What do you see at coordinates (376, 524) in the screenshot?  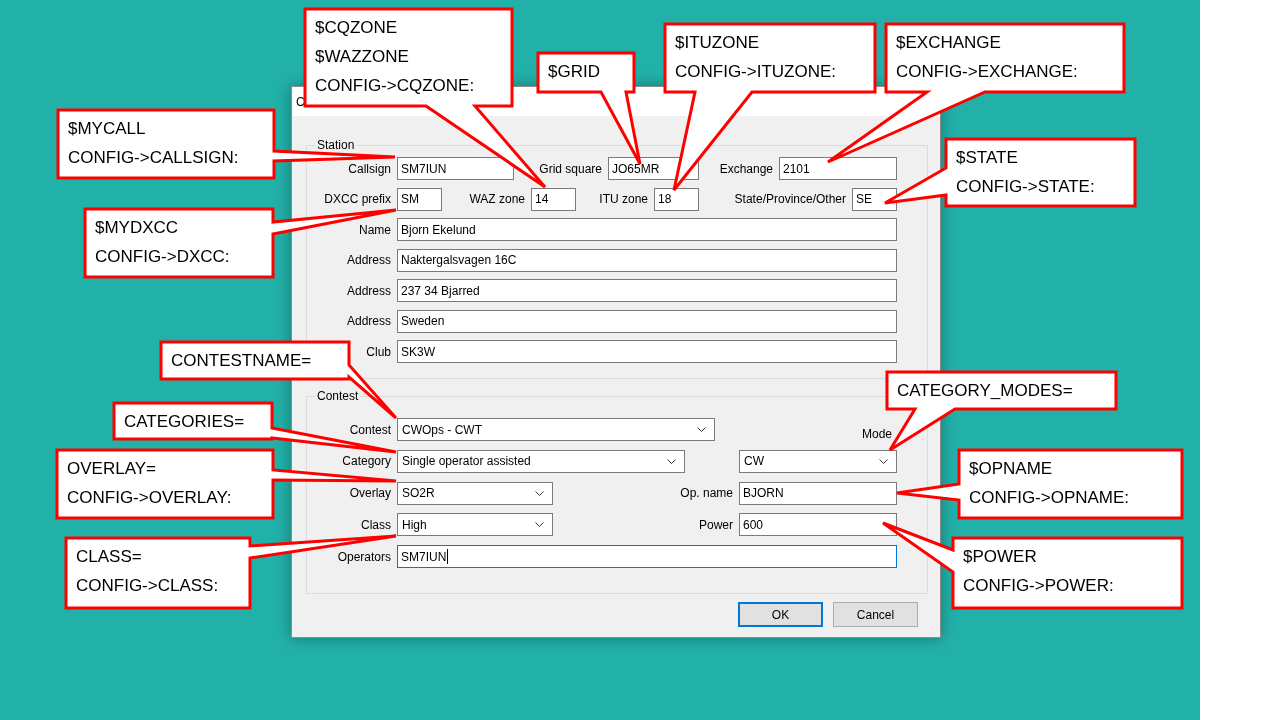 I see `field-label: Class` at bounding box center [376, 524].